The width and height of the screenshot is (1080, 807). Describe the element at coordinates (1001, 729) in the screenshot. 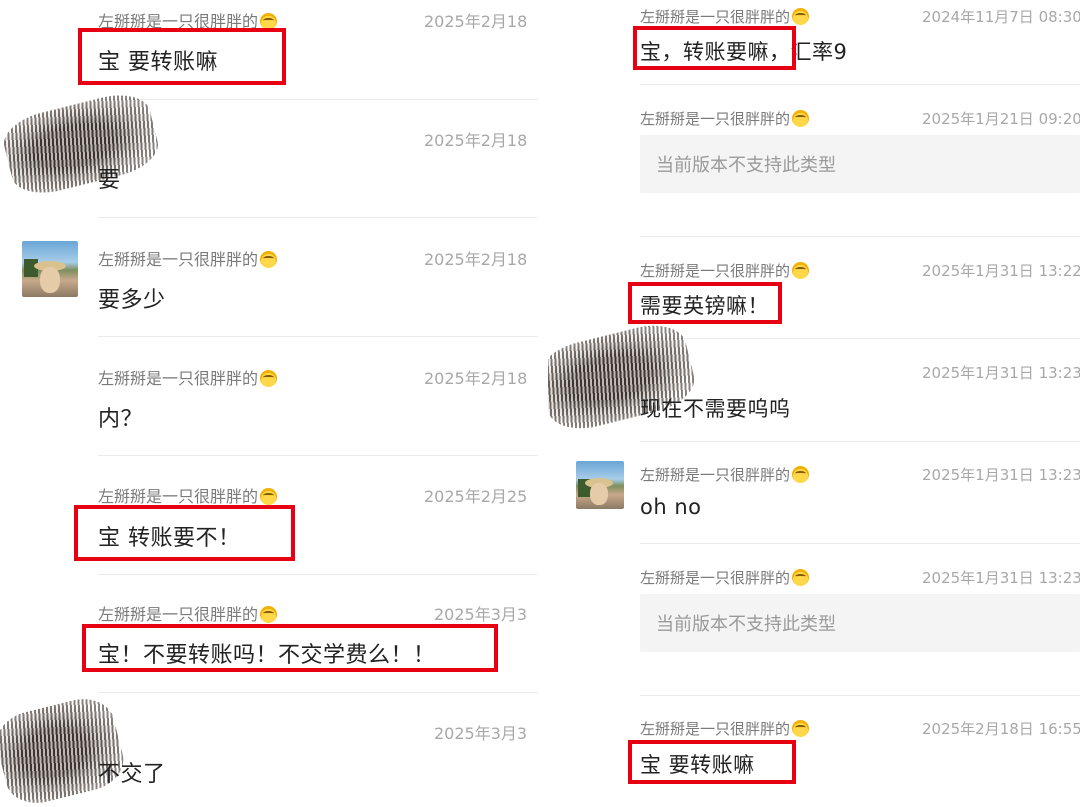

I see `message-timestamp: 2025年2月18日 16:55` at that location.